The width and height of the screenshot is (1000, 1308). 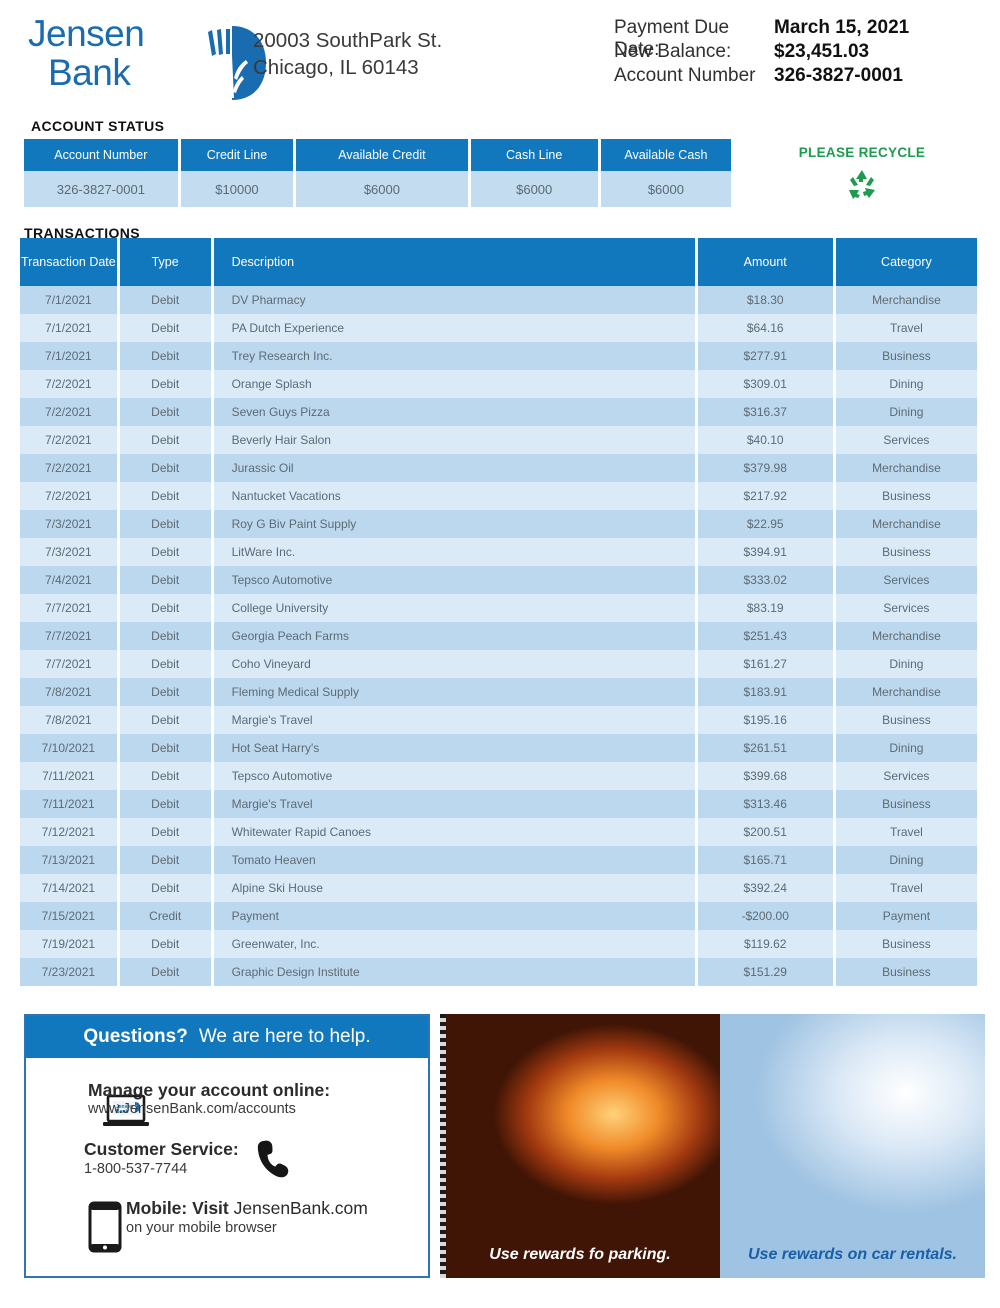 I want to click on transaction-category: Services, so click(x=907, y=776).